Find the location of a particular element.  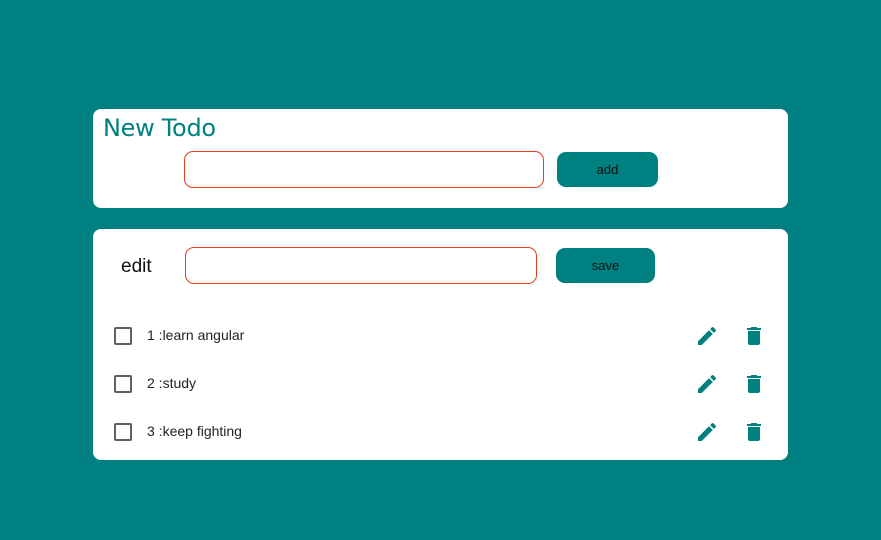

todo-item: 1 :learn angular is located at coordinates (440, 336).